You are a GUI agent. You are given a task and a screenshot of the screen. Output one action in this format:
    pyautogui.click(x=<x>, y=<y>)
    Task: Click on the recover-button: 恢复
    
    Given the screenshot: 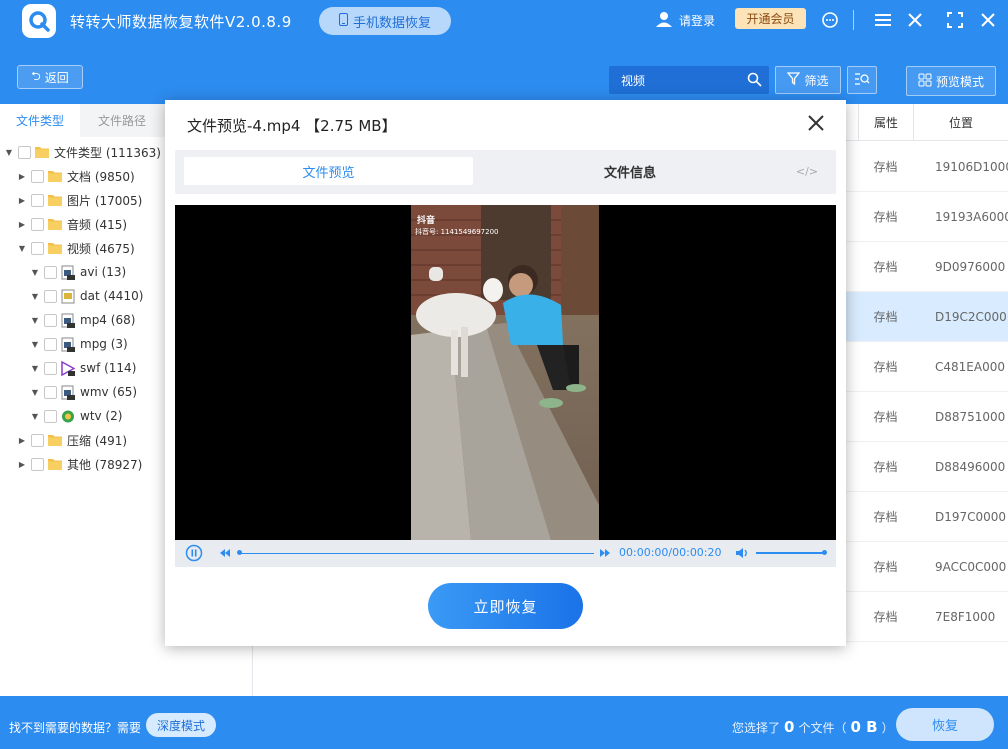 What is the action you would take?
    pyautogui.click(x=945, y=724)
    